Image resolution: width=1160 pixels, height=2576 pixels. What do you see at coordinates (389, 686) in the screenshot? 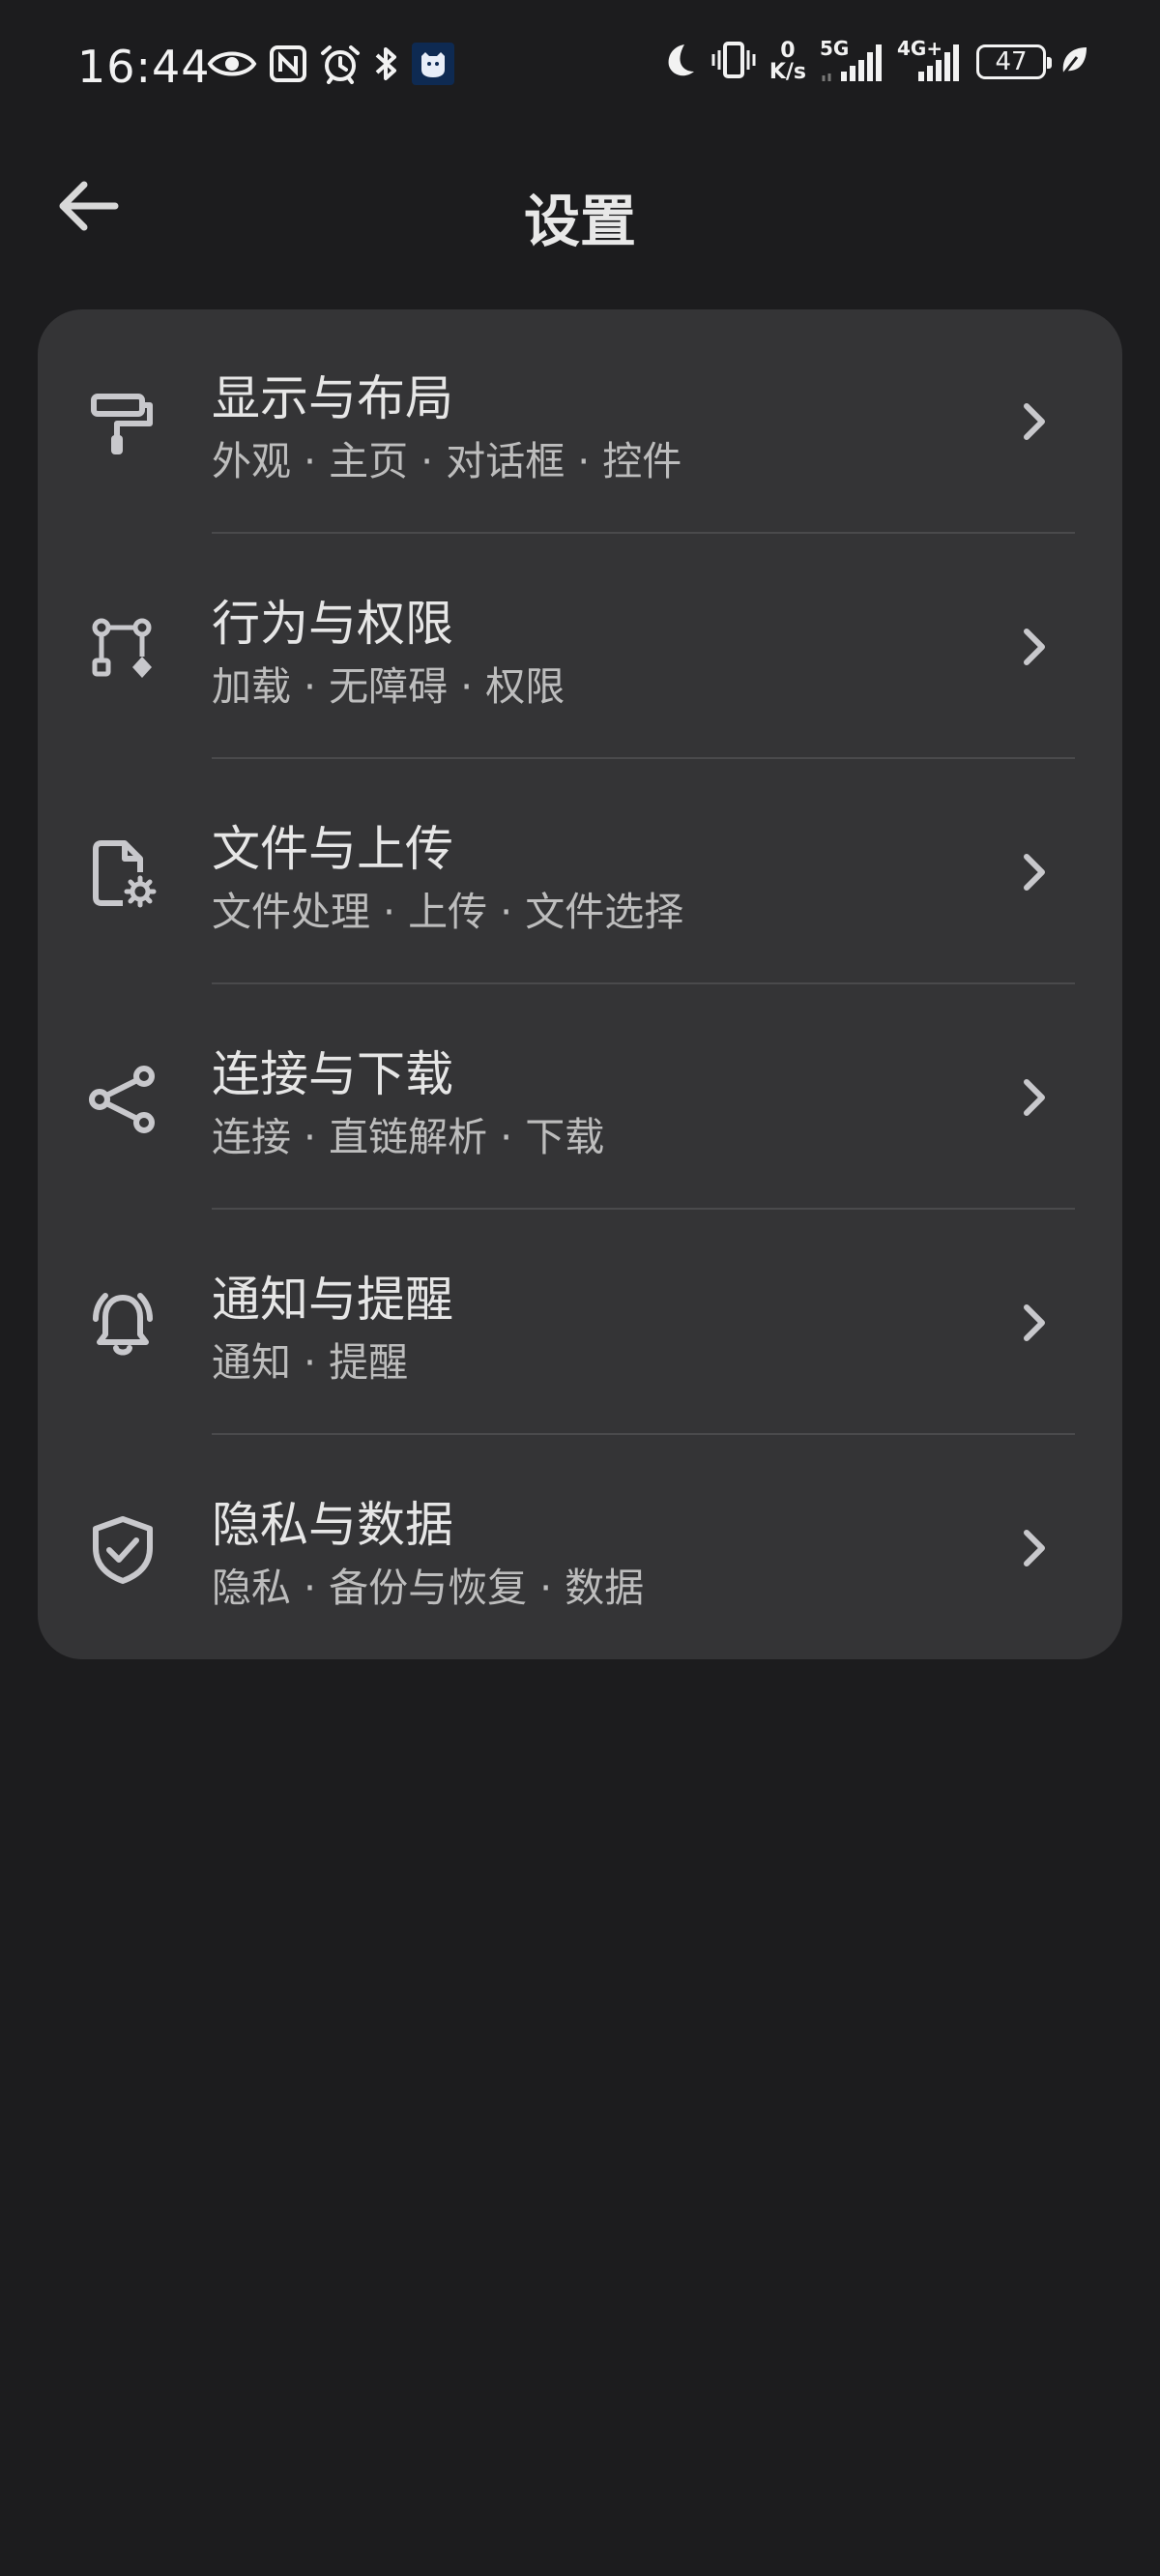
I see `settings-item-subtitle: 加载 · 无障碍 · 权限` at bounding box center [389, 686].